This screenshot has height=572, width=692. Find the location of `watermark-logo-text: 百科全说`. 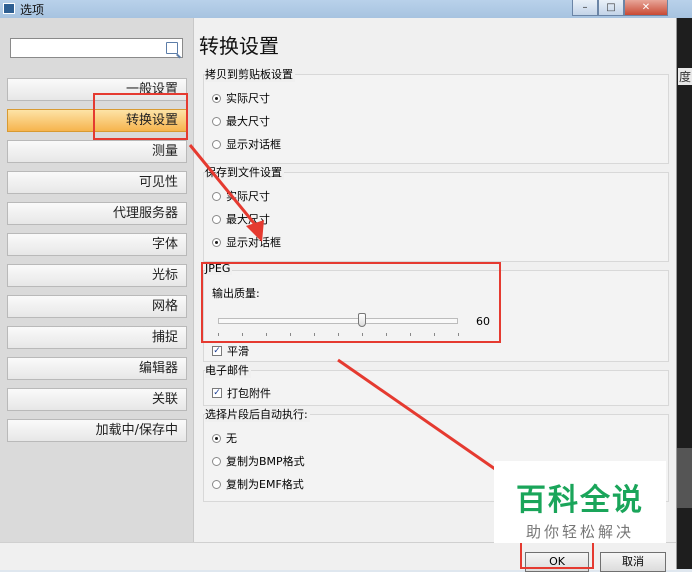

watermark-logo-text: 百科全说 is located at coordinates (580, 500).